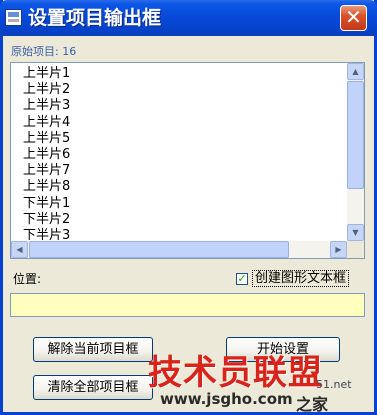 Image resolution: width=377 pixels, height=415 pixels. I want to click on app-icon, so click(13, 17).